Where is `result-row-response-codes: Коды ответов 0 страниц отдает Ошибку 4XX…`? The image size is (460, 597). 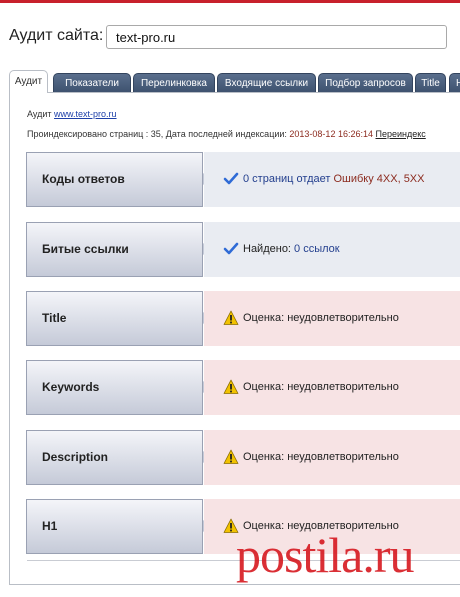
result-row-response-codes: Коды ответов 0 страниц отдает Ошибку 4XX… is located at coordinates (243, 179).